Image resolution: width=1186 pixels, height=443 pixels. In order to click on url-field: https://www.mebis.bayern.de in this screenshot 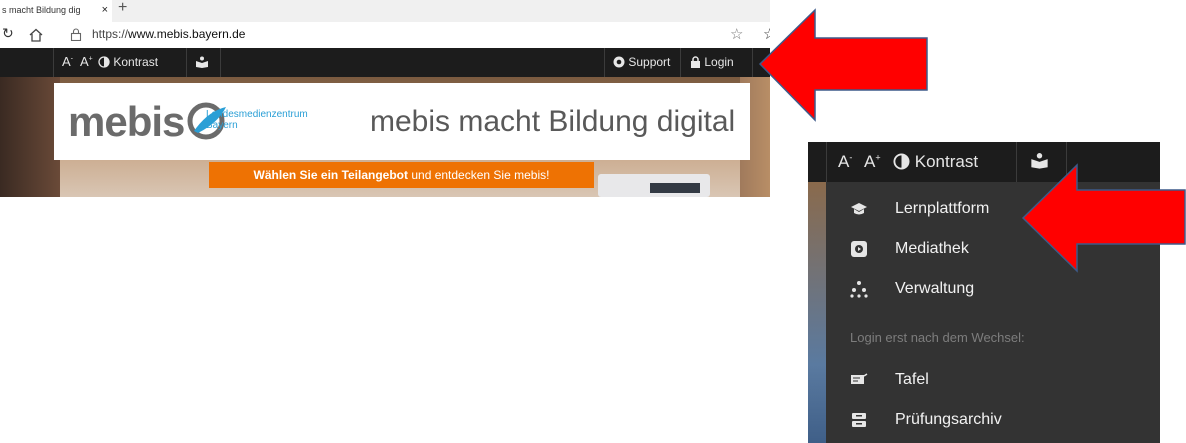, I will do `click(168, 34)`.